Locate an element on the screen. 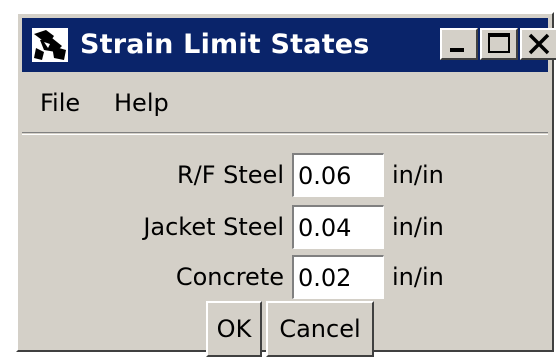 This screenshot has height=357, width=556. ok-button: OK is located at coordinates (234, 329).